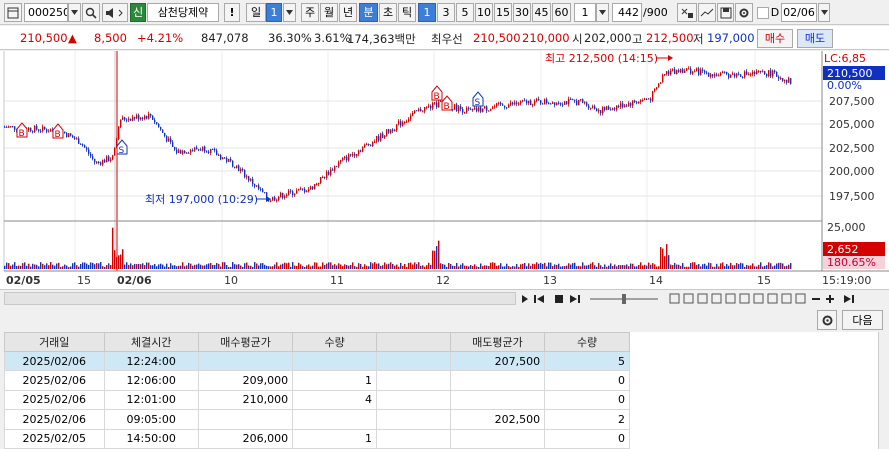 This screenshot has width=889, height=449. Describe the element at coordinates (497, 419) in the screenshot. I see `cell-sell-avg: 202,500` at that location.